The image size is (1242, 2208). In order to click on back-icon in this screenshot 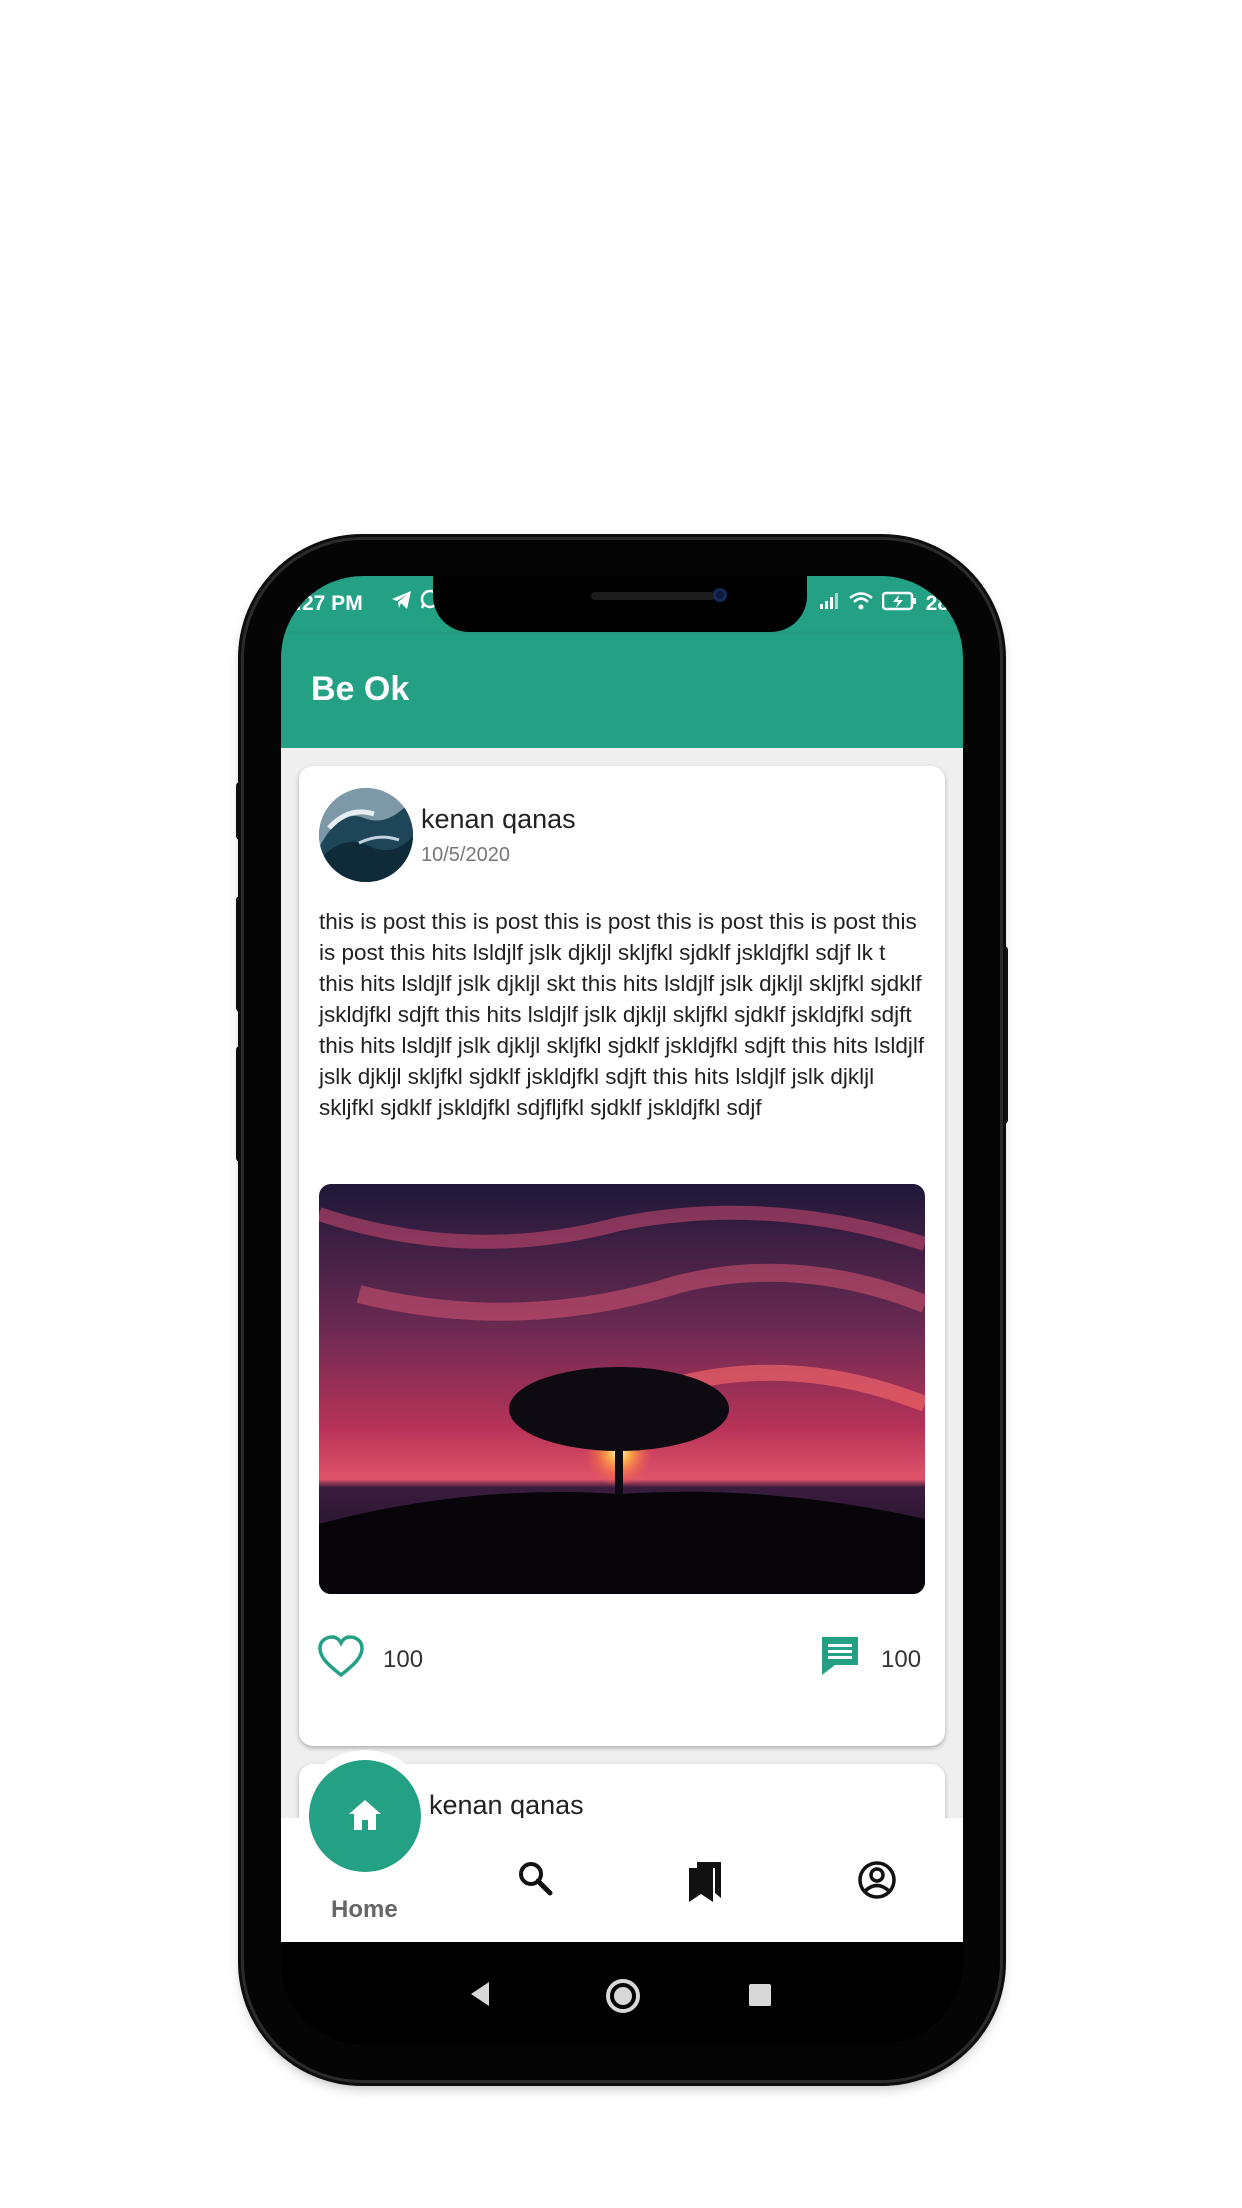, I will do `click(480, 1996)`.